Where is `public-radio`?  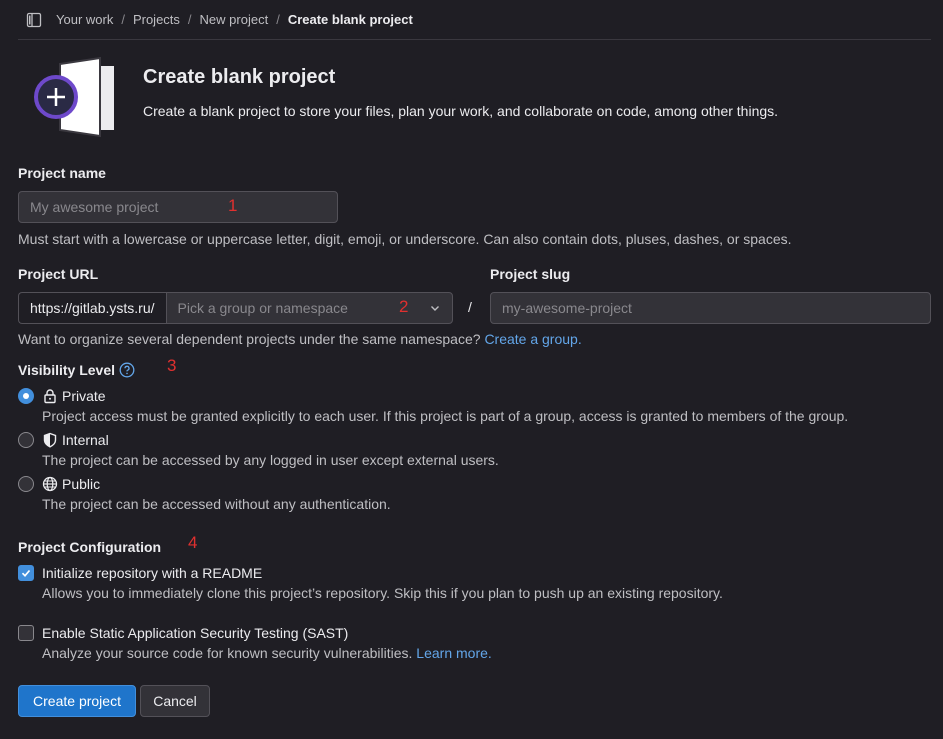 public-radio is located at coordinates (26, 484).